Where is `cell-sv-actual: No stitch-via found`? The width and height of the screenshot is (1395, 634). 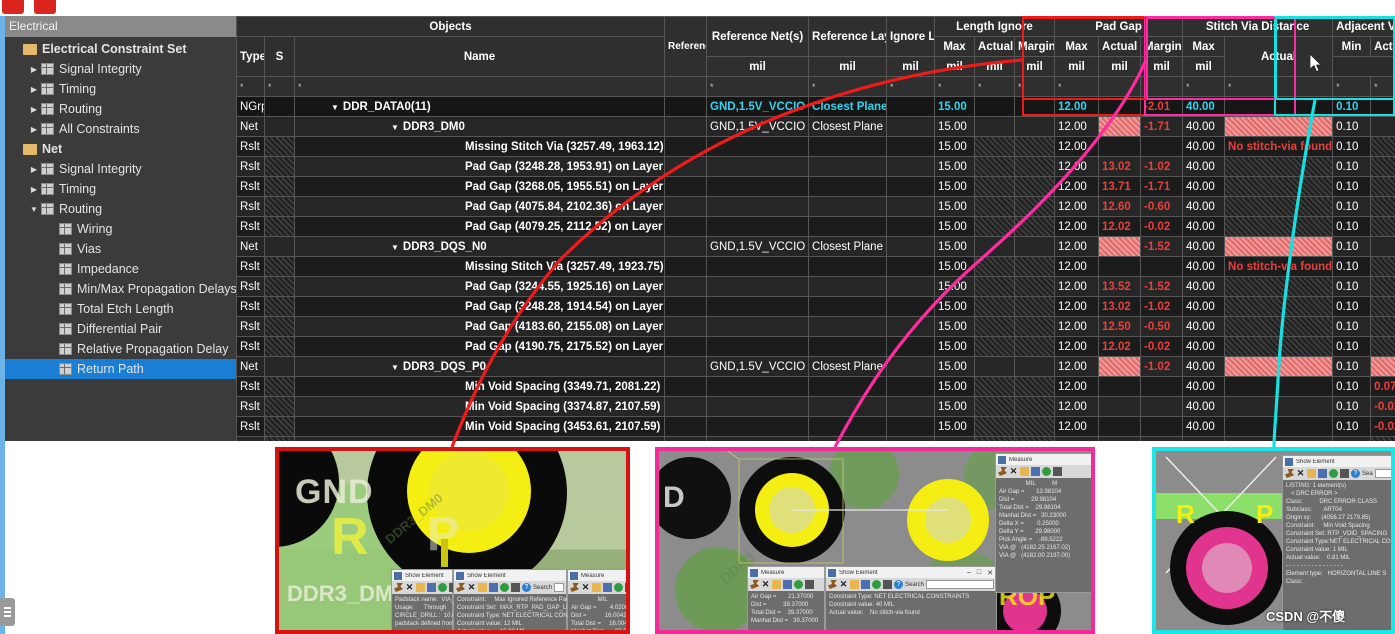 cell-sv-actual: No stitch-via found is located at coordinates (1279, 438).